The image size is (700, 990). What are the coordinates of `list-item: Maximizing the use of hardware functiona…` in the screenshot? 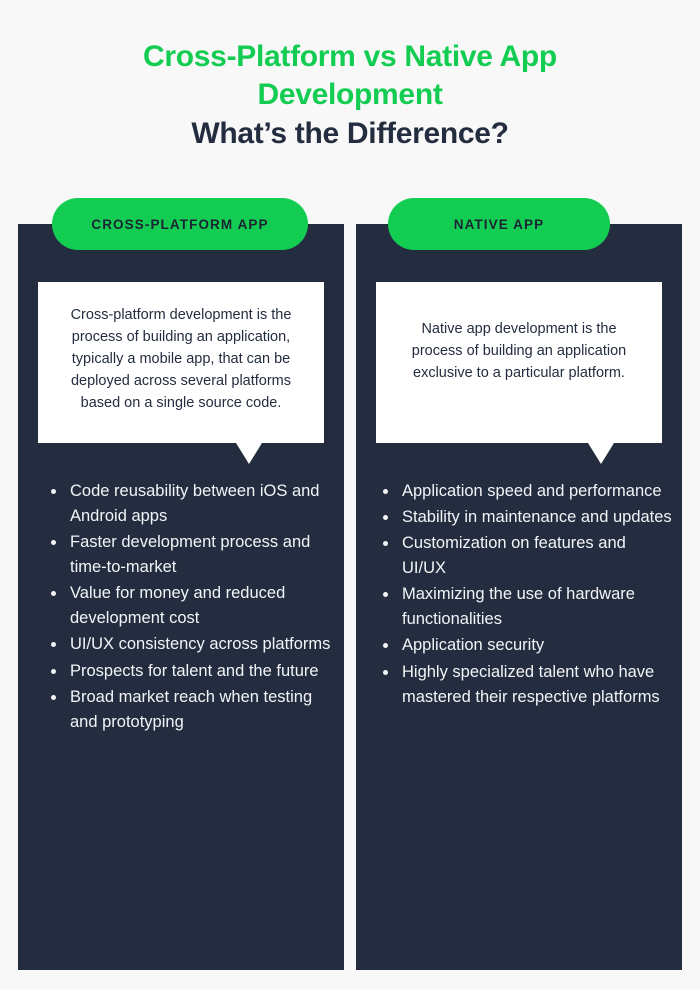 It's located at (527, 607).